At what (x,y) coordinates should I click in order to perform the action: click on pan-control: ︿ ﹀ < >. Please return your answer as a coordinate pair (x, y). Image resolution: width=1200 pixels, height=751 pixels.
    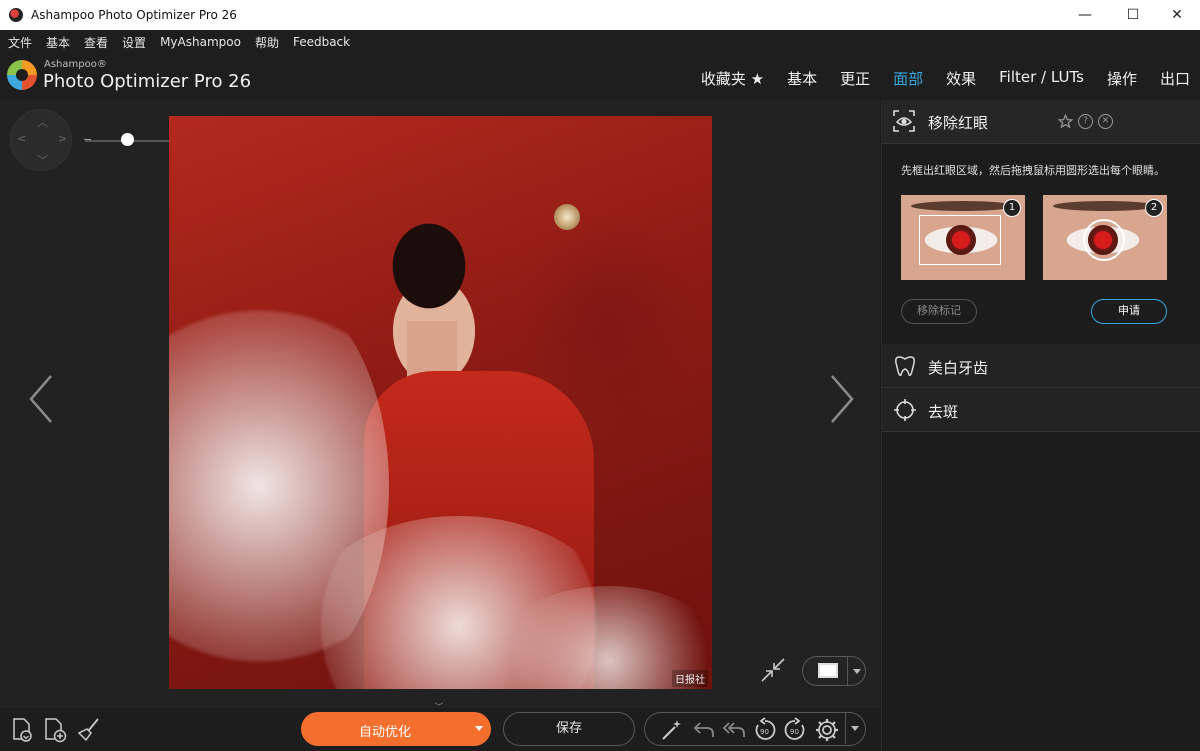
    Looking at the image, I should click on (41, 140).